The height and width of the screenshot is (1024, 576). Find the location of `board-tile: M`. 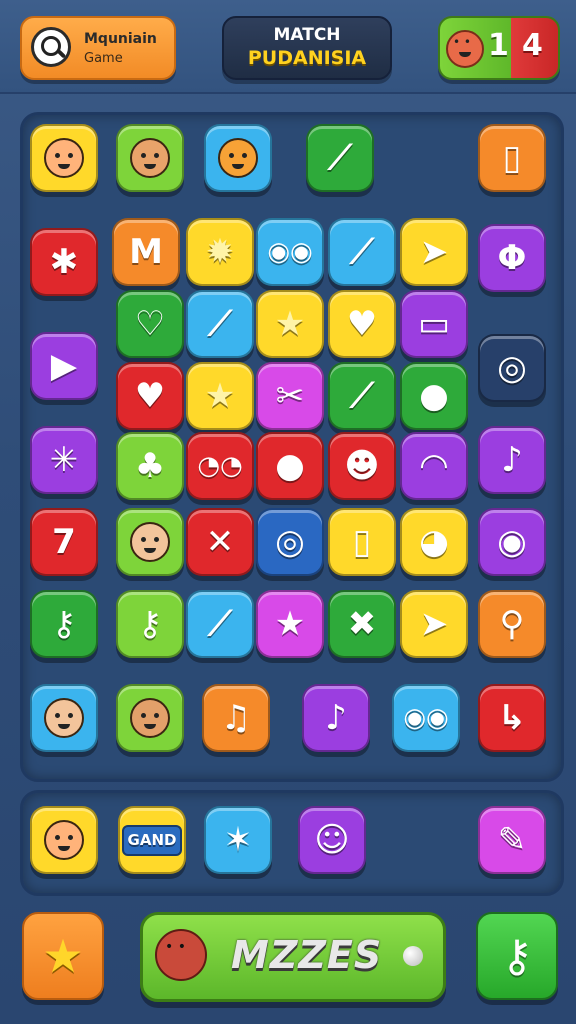

board-tile: M is located at coordinates (146, 252).